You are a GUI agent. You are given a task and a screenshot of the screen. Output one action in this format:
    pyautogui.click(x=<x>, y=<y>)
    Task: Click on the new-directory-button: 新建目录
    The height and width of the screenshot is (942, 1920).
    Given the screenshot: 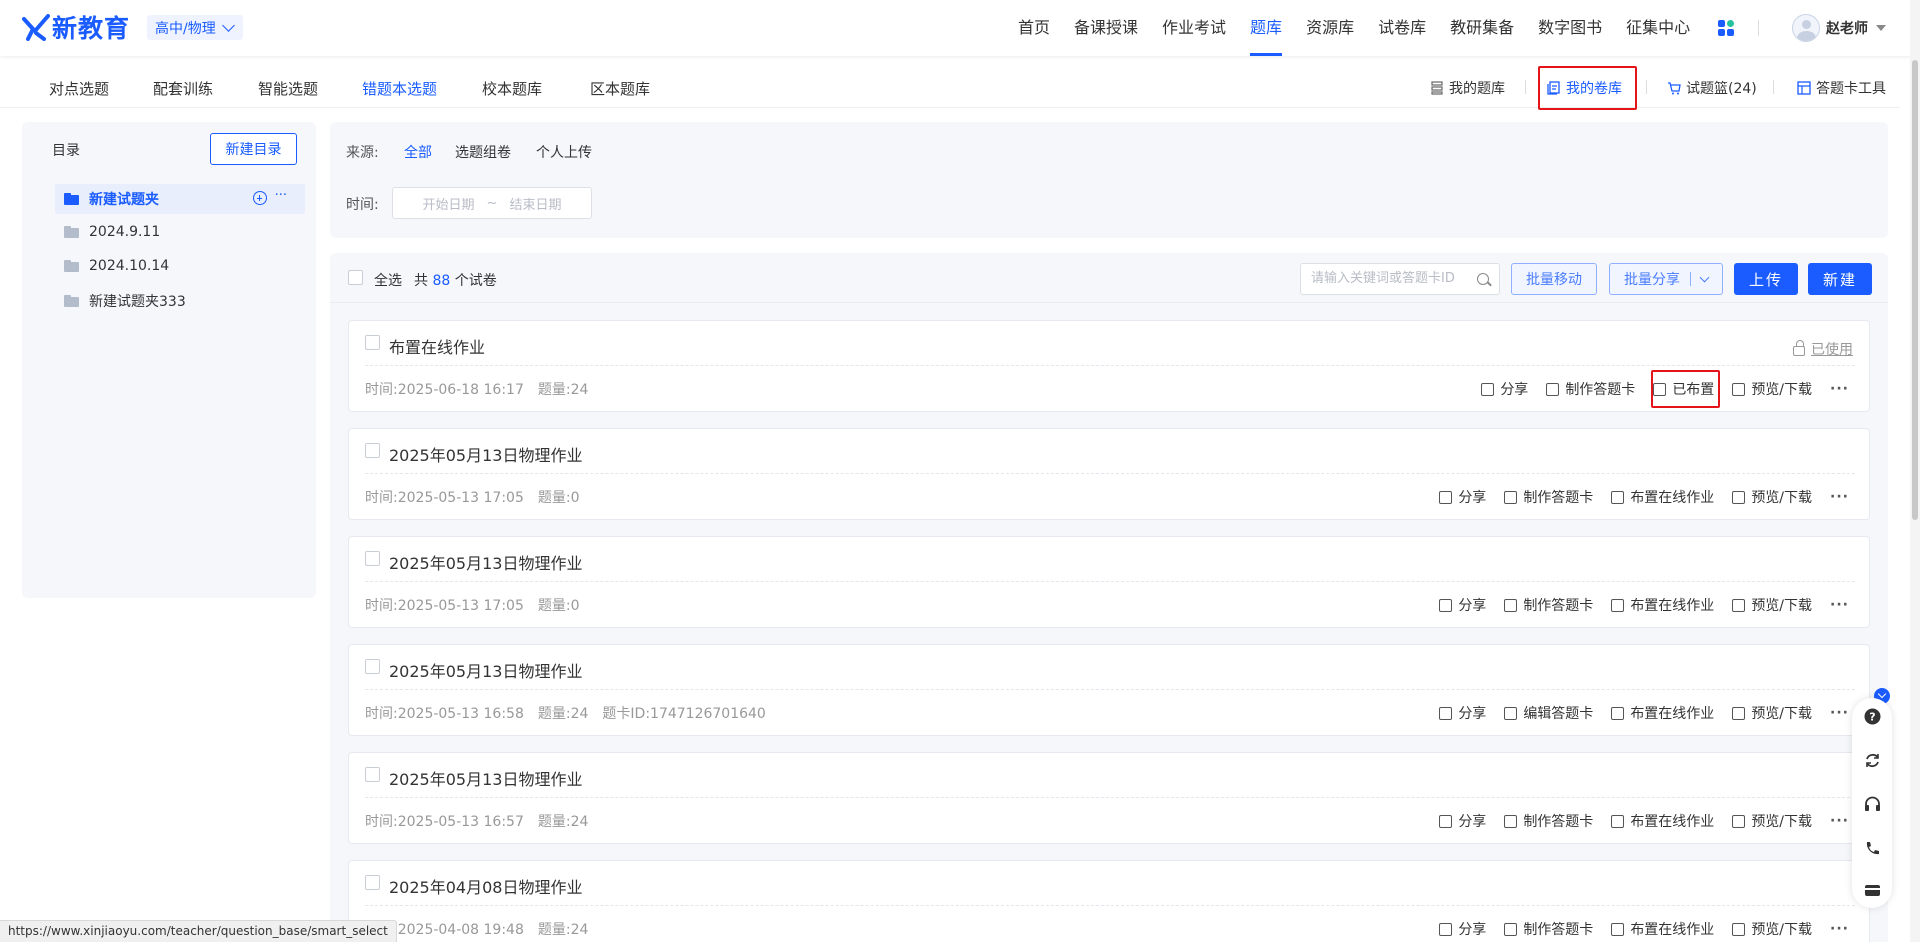 What is the action you would take?
    pyautogui.click(x=253, y=149)
    